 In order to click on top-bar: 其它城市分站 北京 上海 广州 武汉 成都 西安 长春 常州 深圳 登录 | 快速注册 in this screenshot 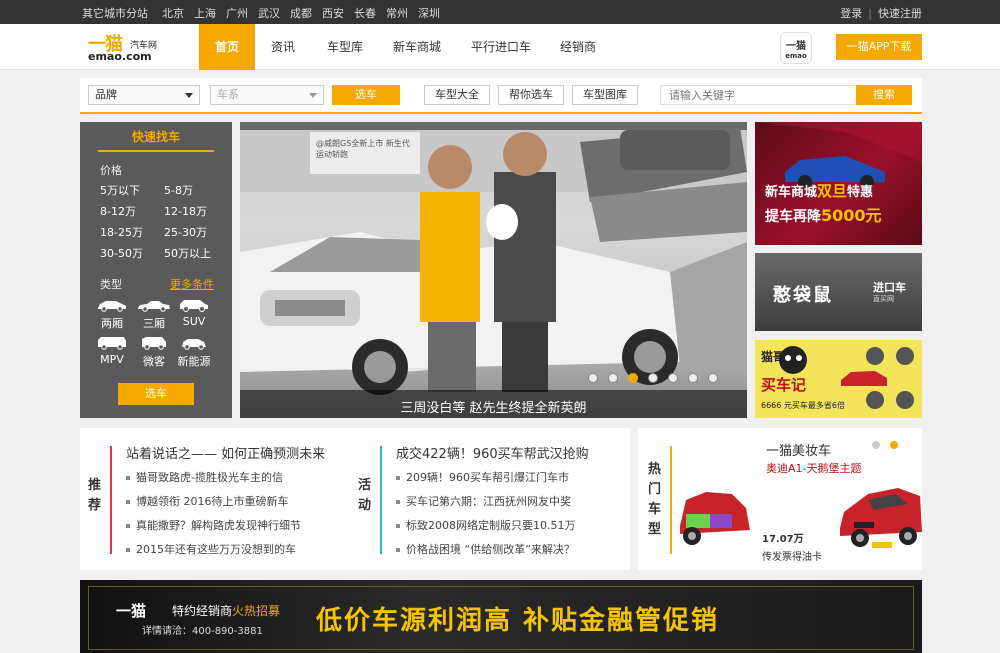, I will do `click(500, 12)`.